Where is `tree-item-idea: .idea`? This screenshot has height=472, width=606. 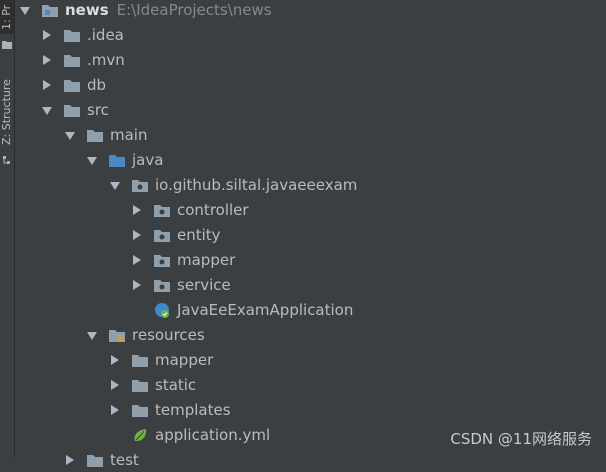
tree-item-idea: .idea is located at coordinates (310, 34).